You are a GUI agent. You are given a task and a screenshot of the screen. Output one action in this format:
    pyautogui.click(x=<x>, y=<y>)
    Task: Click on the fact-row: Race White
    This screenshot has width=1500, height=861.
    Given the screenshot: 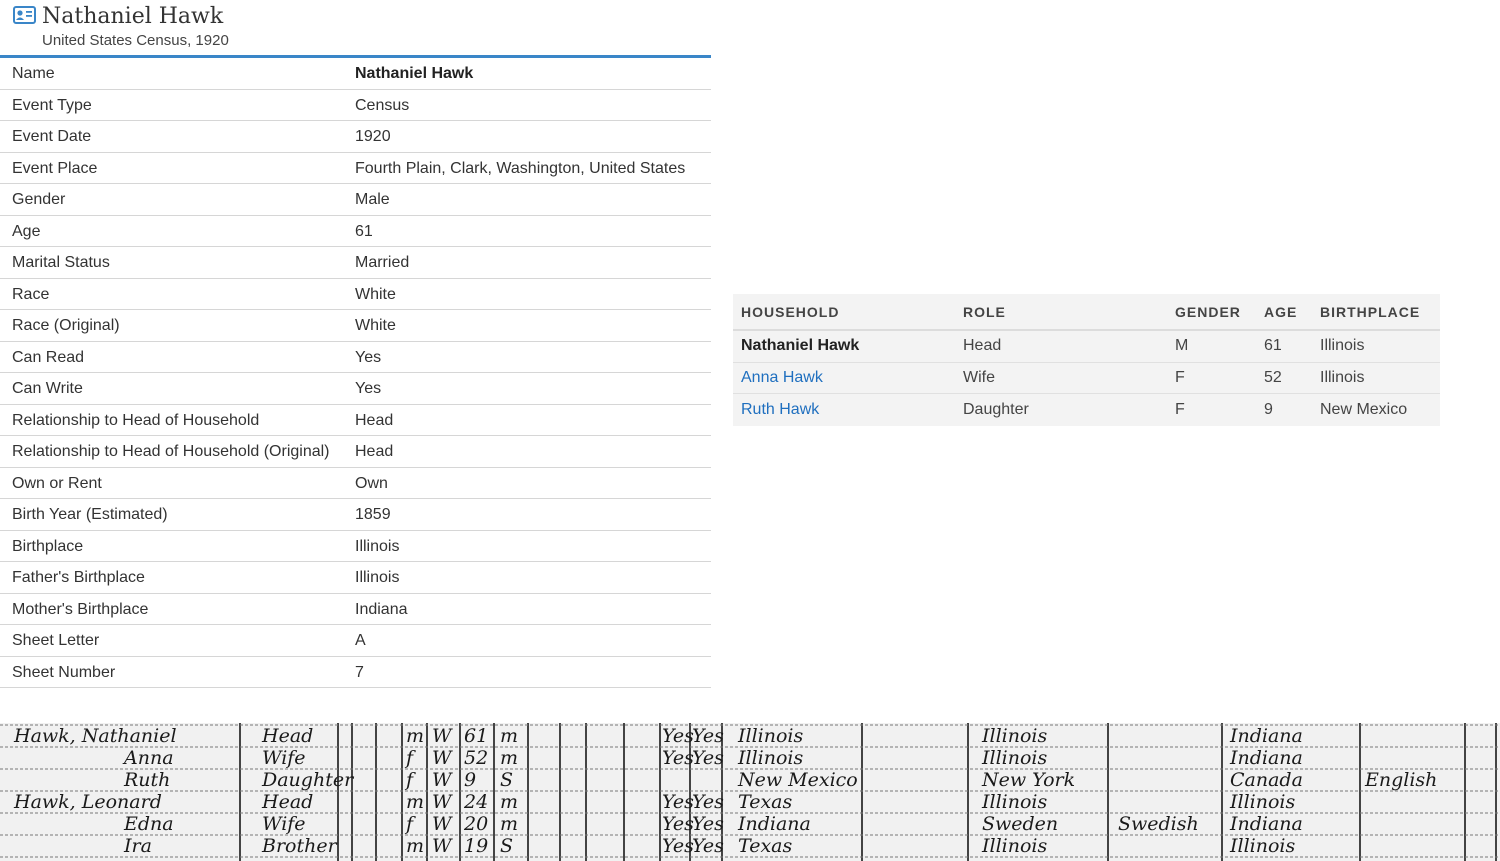 What is the action you would take?
    pyautogui.click(x=355, y=294)
    